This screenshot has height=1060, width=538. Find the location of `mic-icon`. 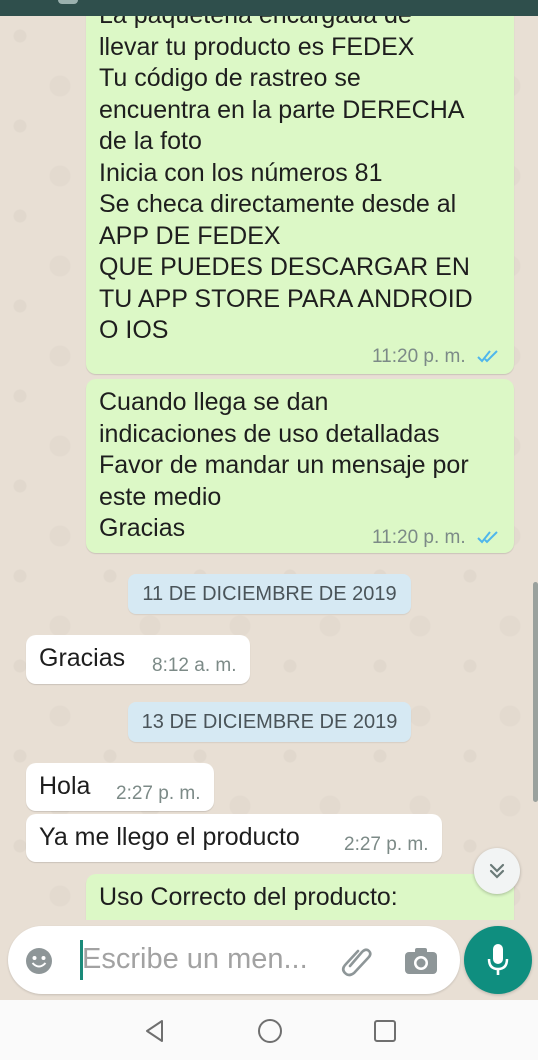

mic-icon is located at coordinates (498, 962).